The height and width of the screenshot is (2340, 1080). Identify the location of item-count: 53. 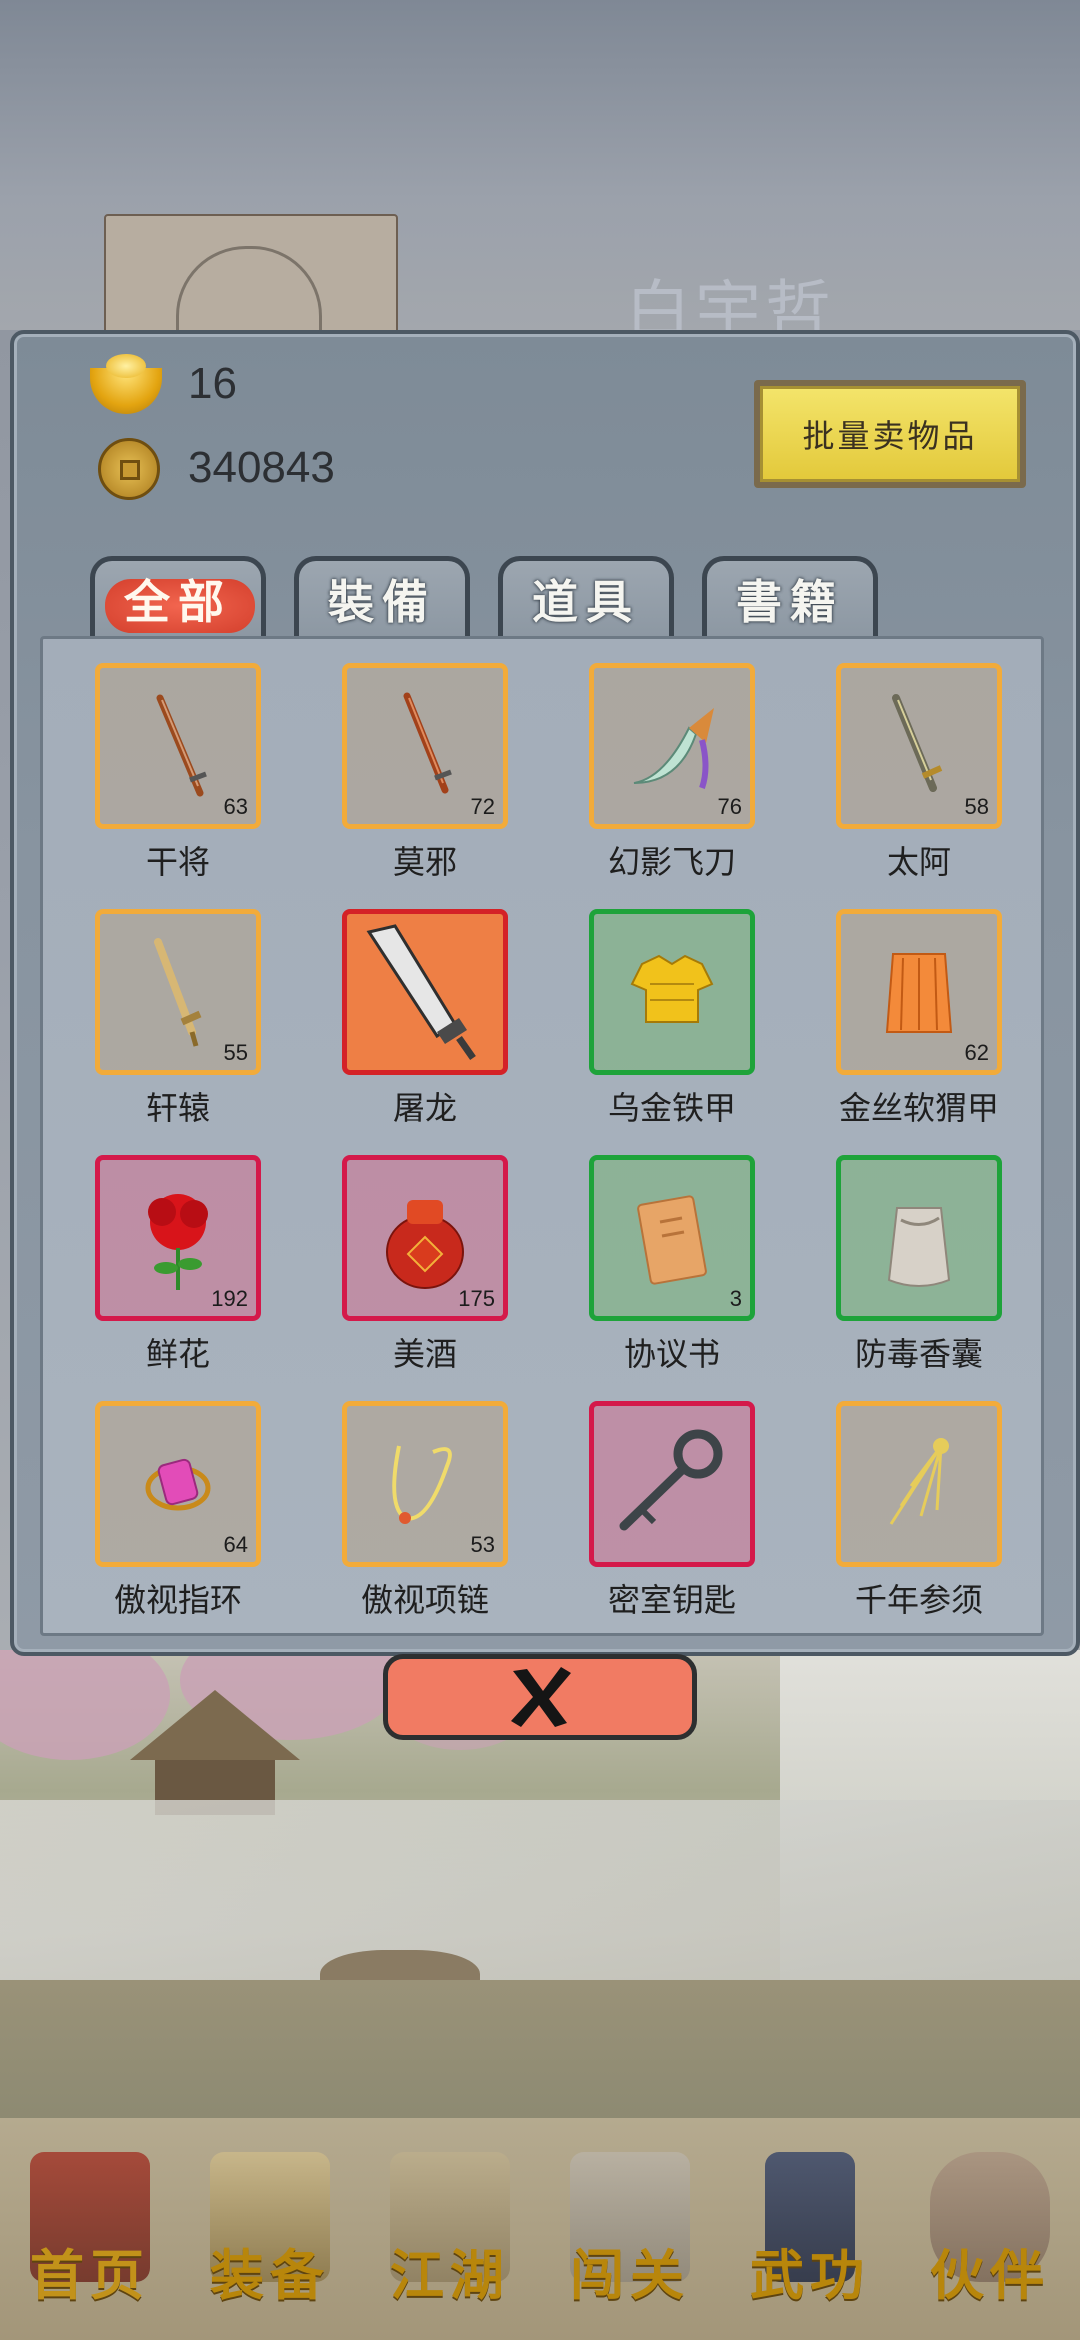
(482, 1544).